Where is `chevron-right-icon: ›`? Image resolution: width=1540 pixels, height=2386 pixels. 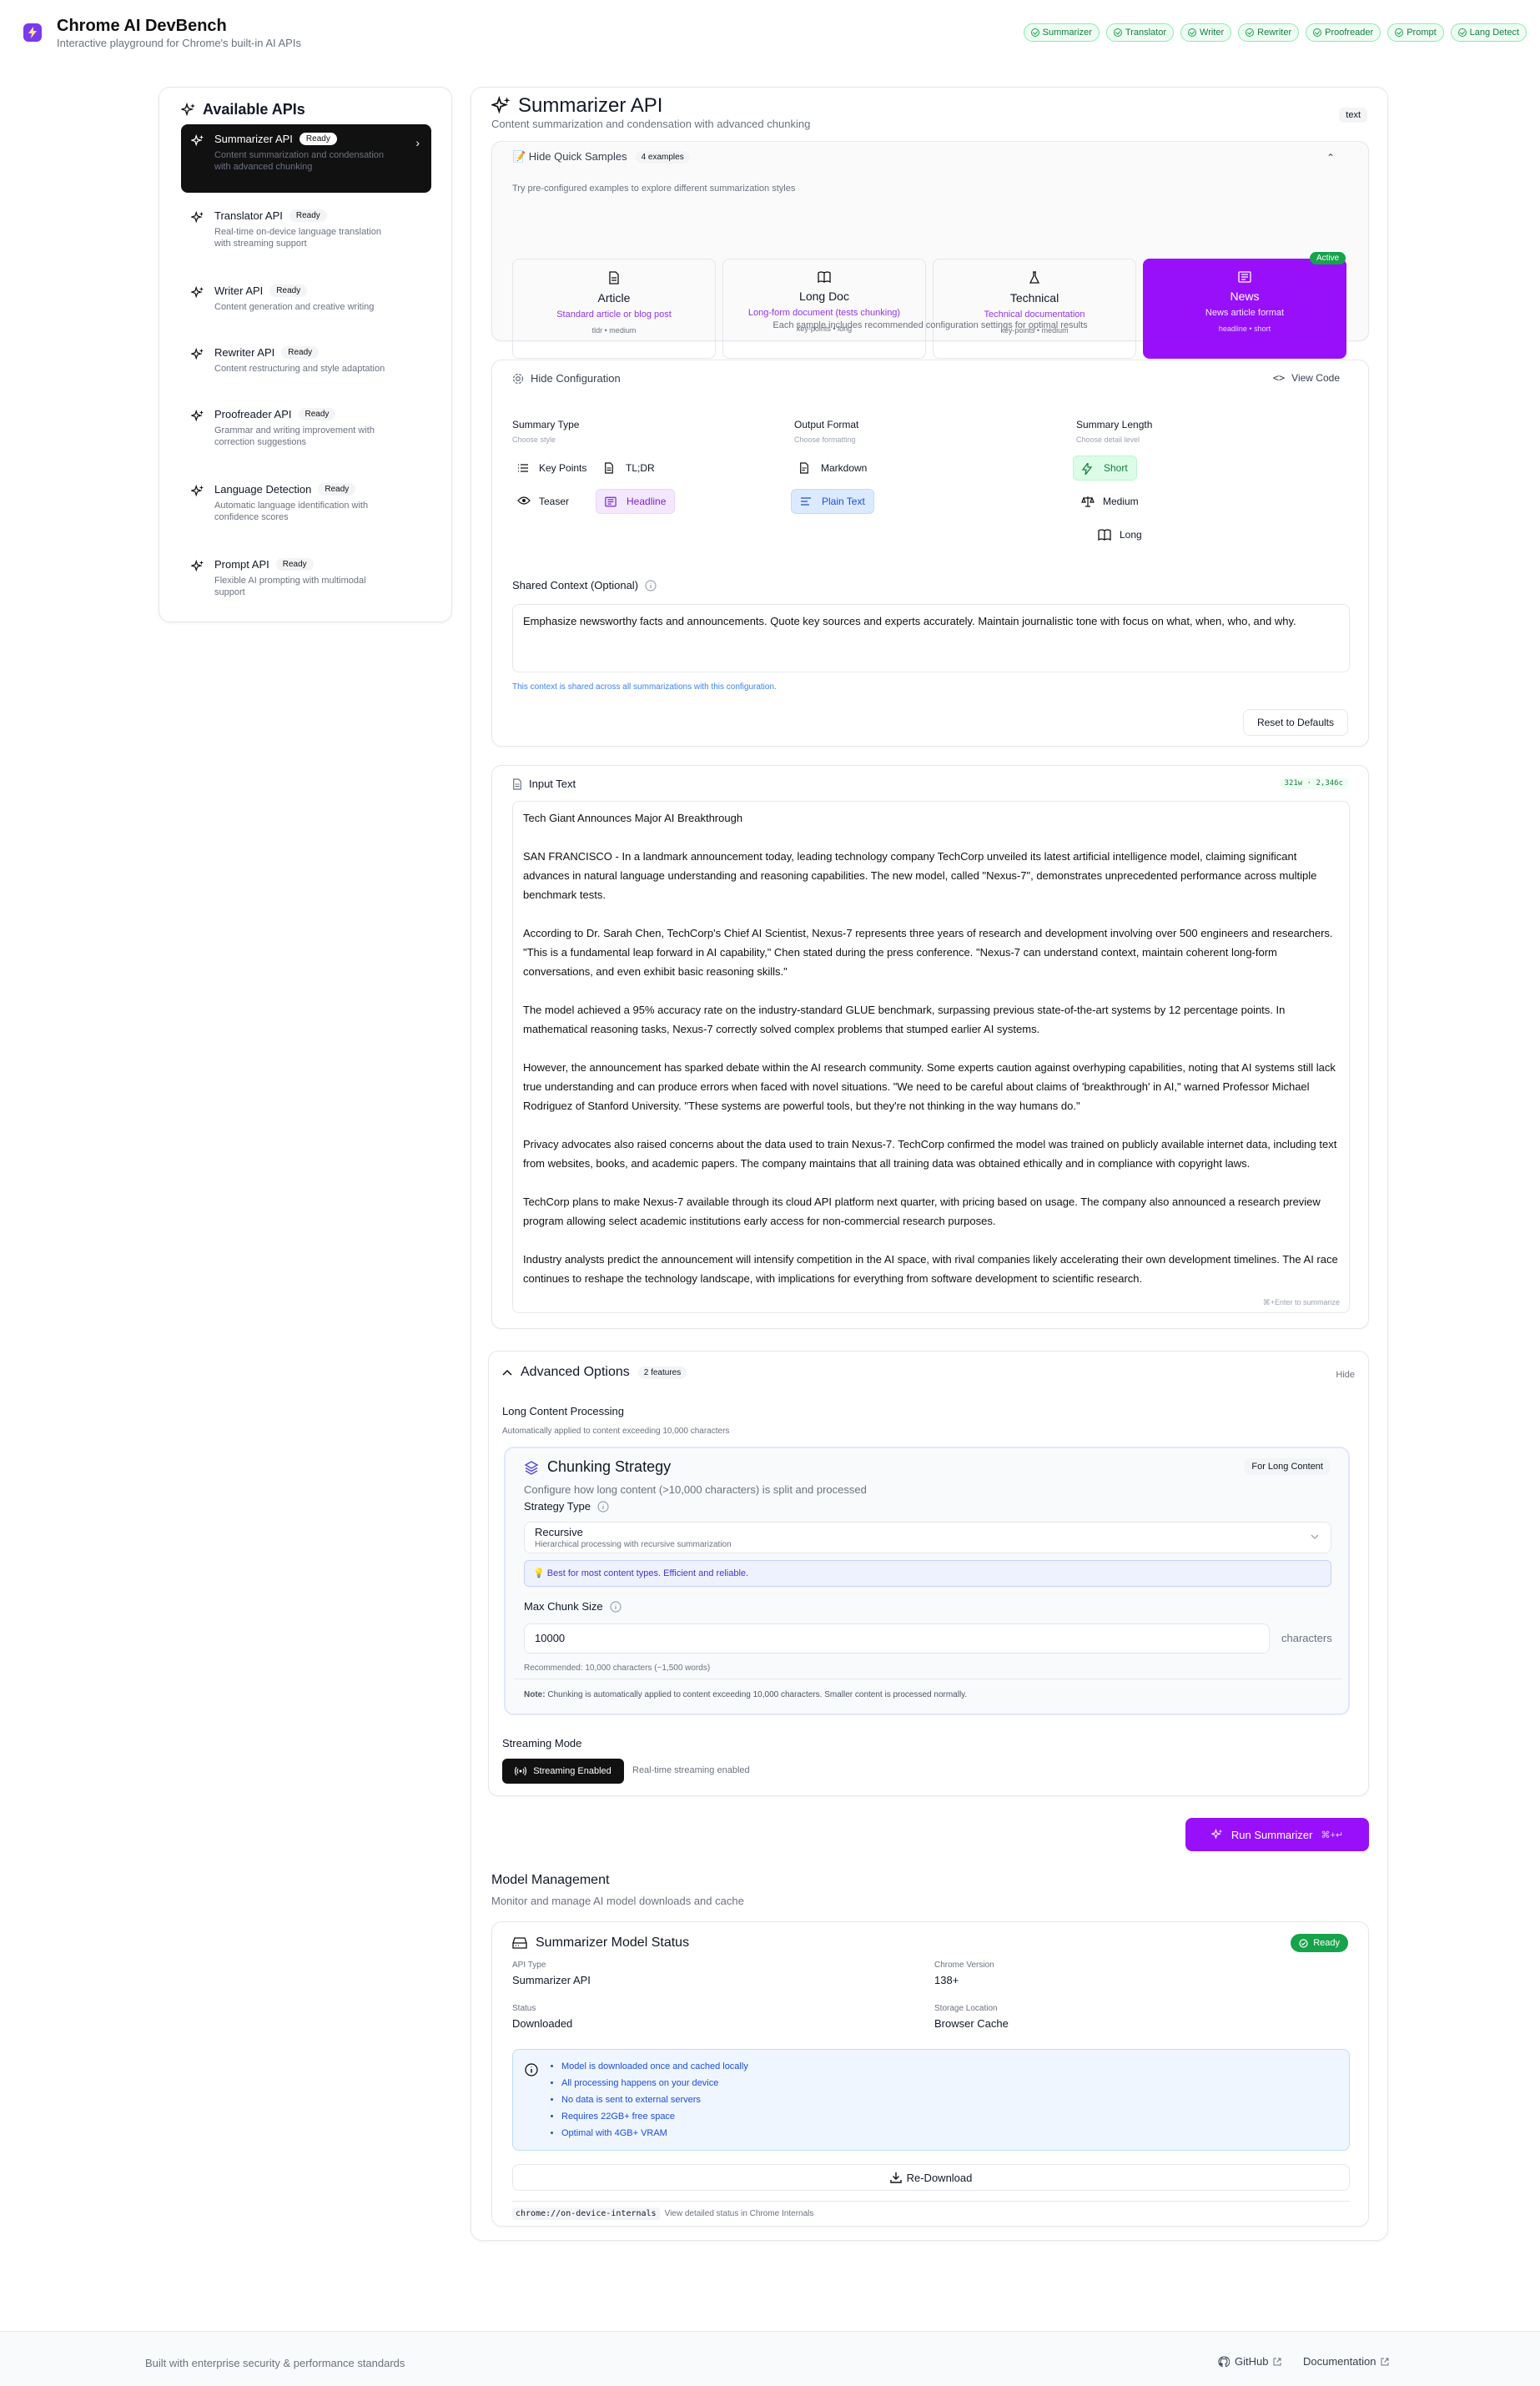 chevron-right-icon: › is located at coordinates (417, 142).